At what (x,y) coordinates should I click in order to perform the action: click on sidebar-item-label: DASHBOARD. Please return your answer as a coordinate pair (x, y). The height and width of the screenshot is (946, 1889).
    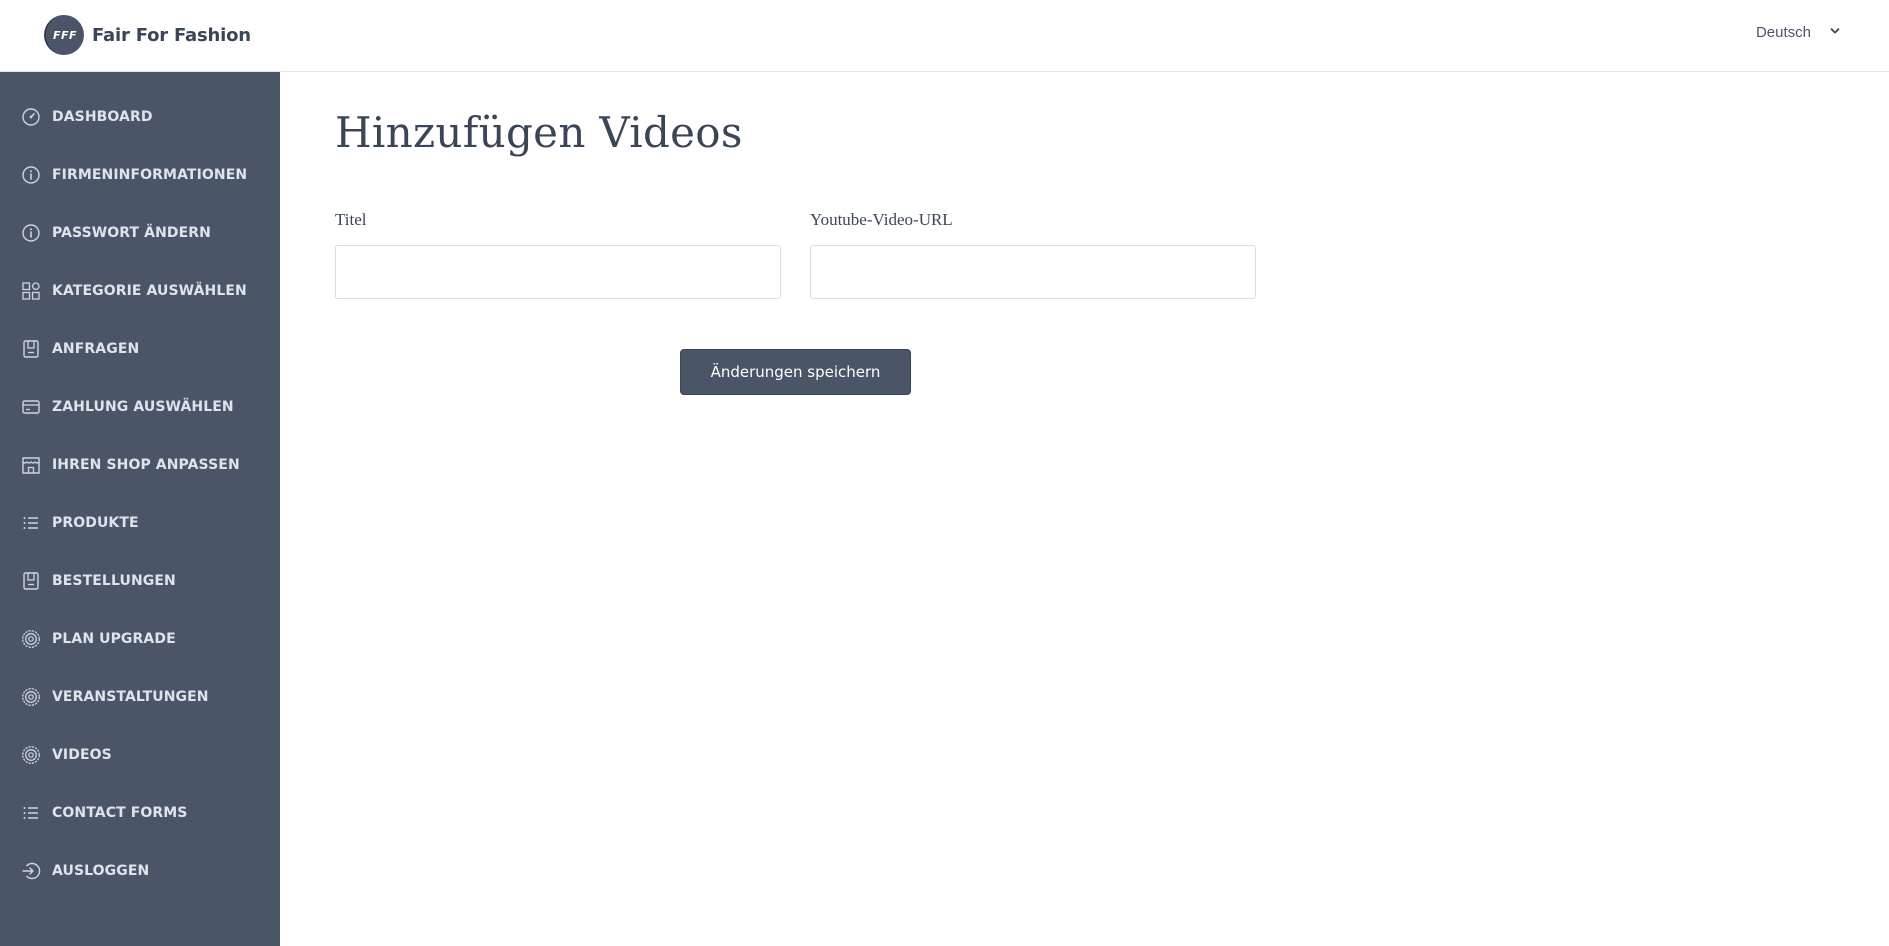
    Looking at the image, I should click on (102, 117).